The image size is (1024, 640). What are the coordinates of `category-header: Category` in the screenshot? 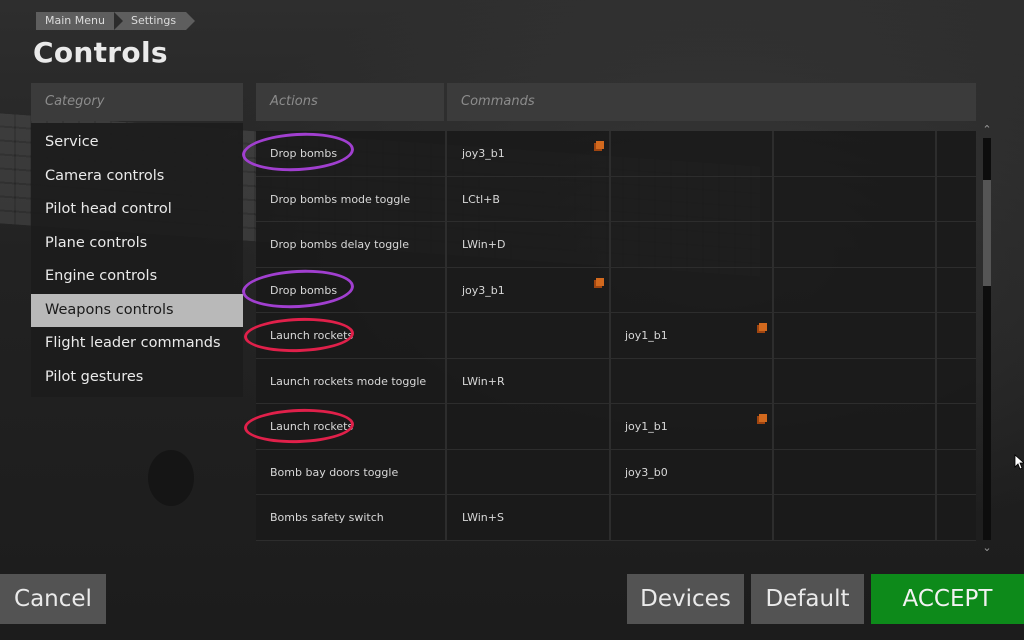 It's located at (137, 102).